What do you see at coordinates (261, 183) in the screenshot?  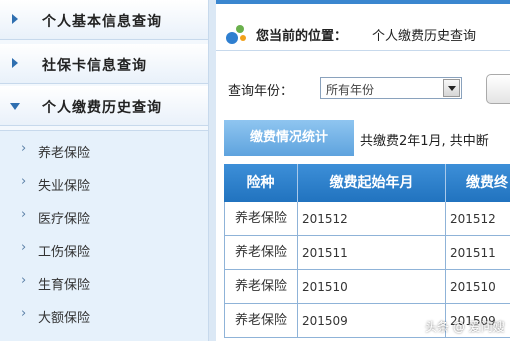 I see `column-header-insurance-type: 险种` at bounding box center [261, 183].